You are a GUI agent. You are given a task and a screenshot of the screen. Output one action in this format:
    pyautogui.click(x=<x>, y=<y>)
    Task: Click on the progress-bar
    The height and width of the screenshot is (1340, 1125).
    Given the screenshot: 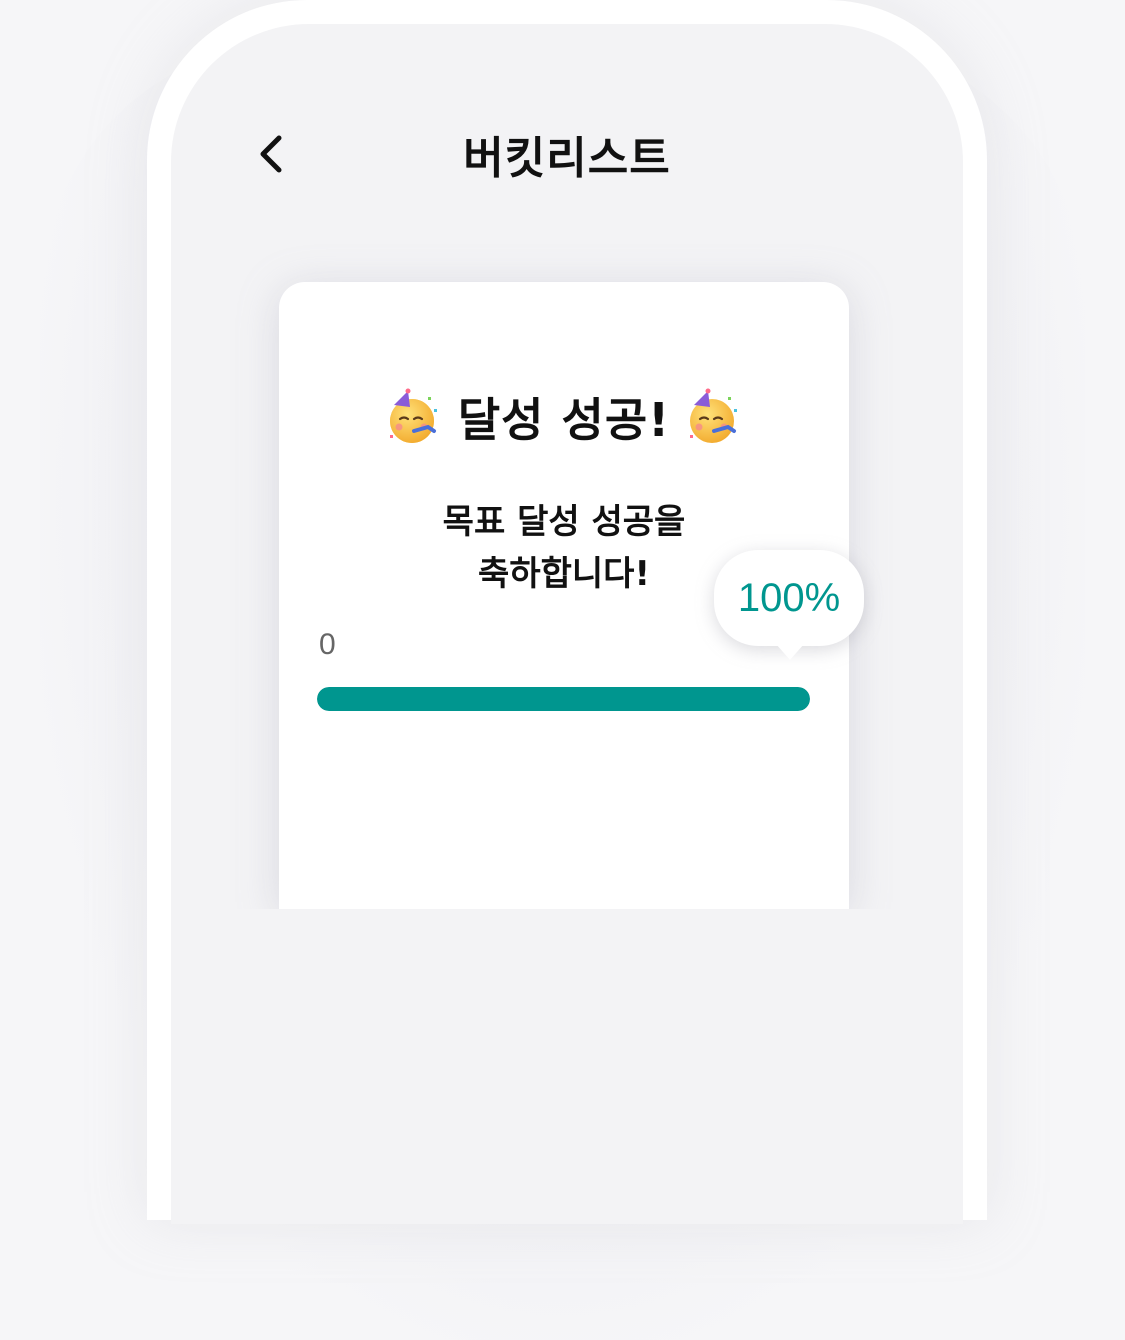 What is the action you would take?
    pyautogui.click(x=563, y=699)
    